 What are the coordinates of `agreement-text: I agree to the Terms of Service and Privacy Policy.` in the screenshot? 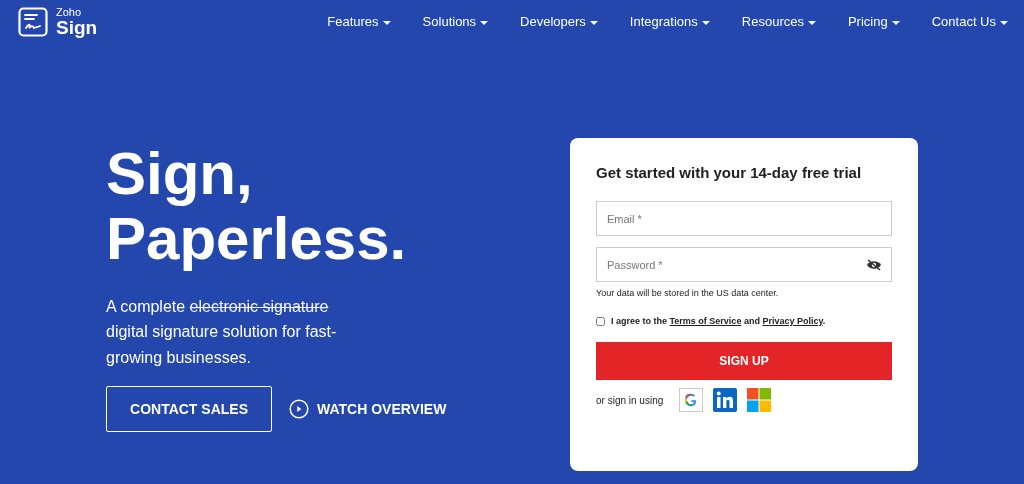 It's located at (718, 321).